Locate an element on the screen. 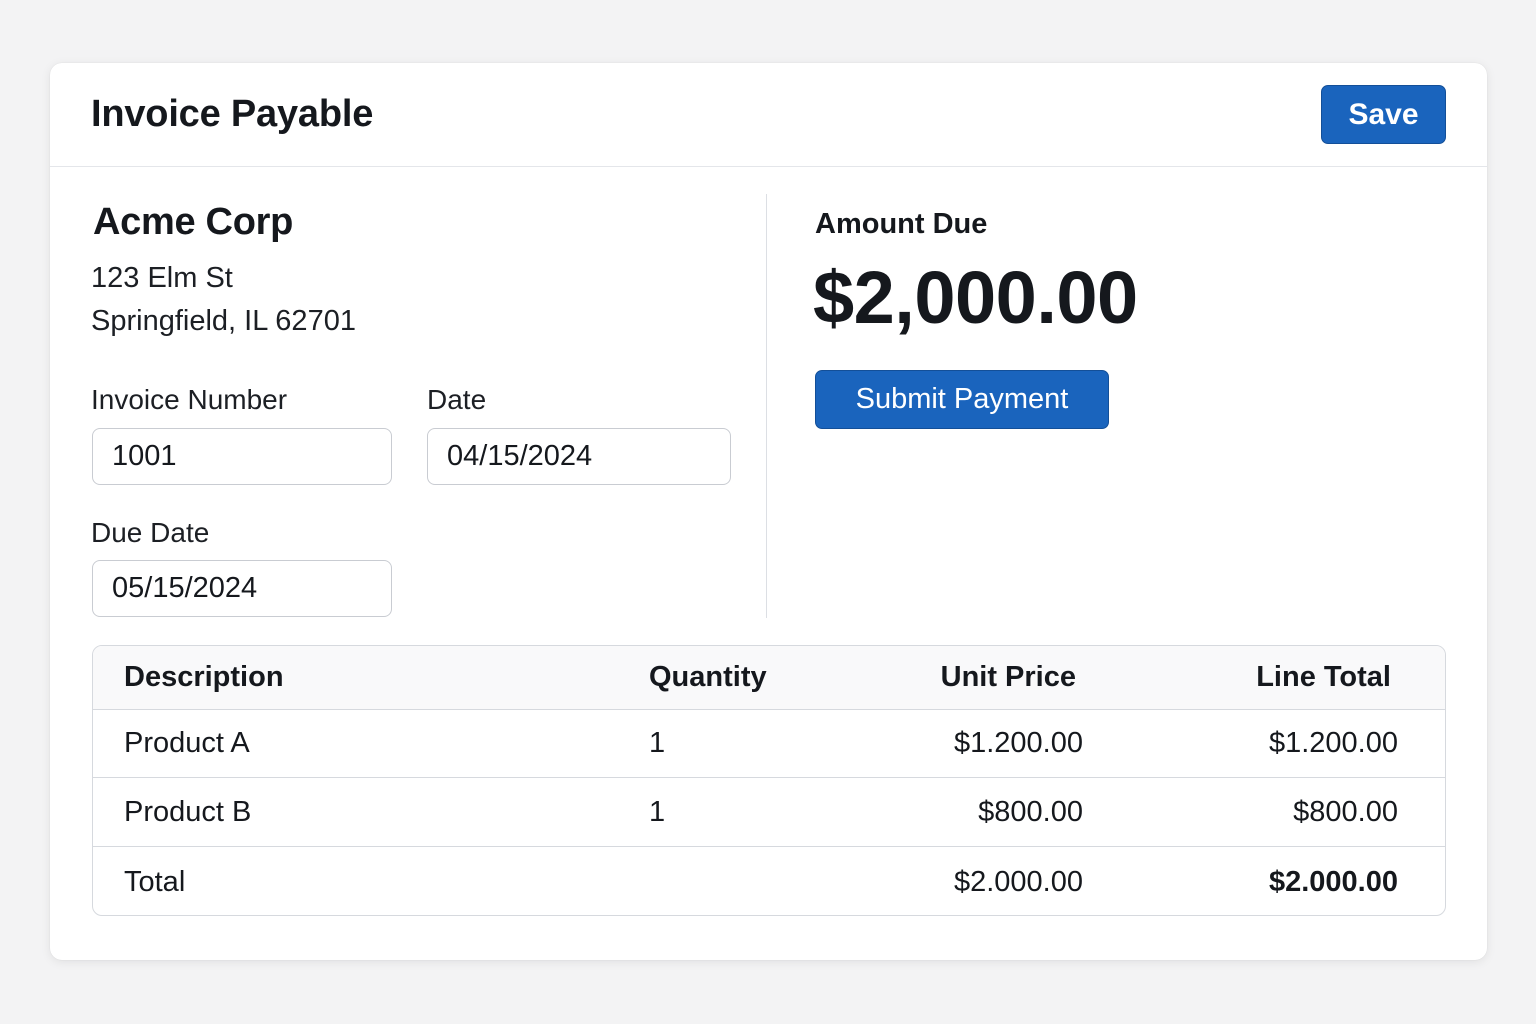  column-header-description: Description is located at coordinates (204, 677).